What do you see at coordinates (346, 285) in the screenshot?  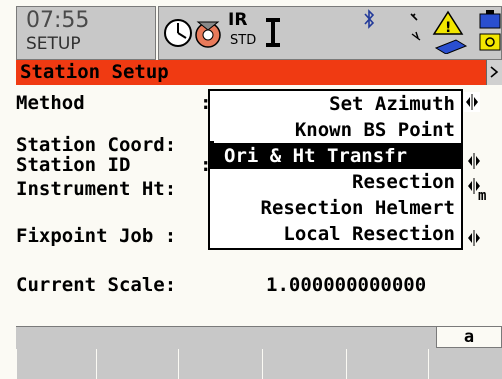 I see `current-scale-value: 1.000000000000` at bounding box center [346, 285].